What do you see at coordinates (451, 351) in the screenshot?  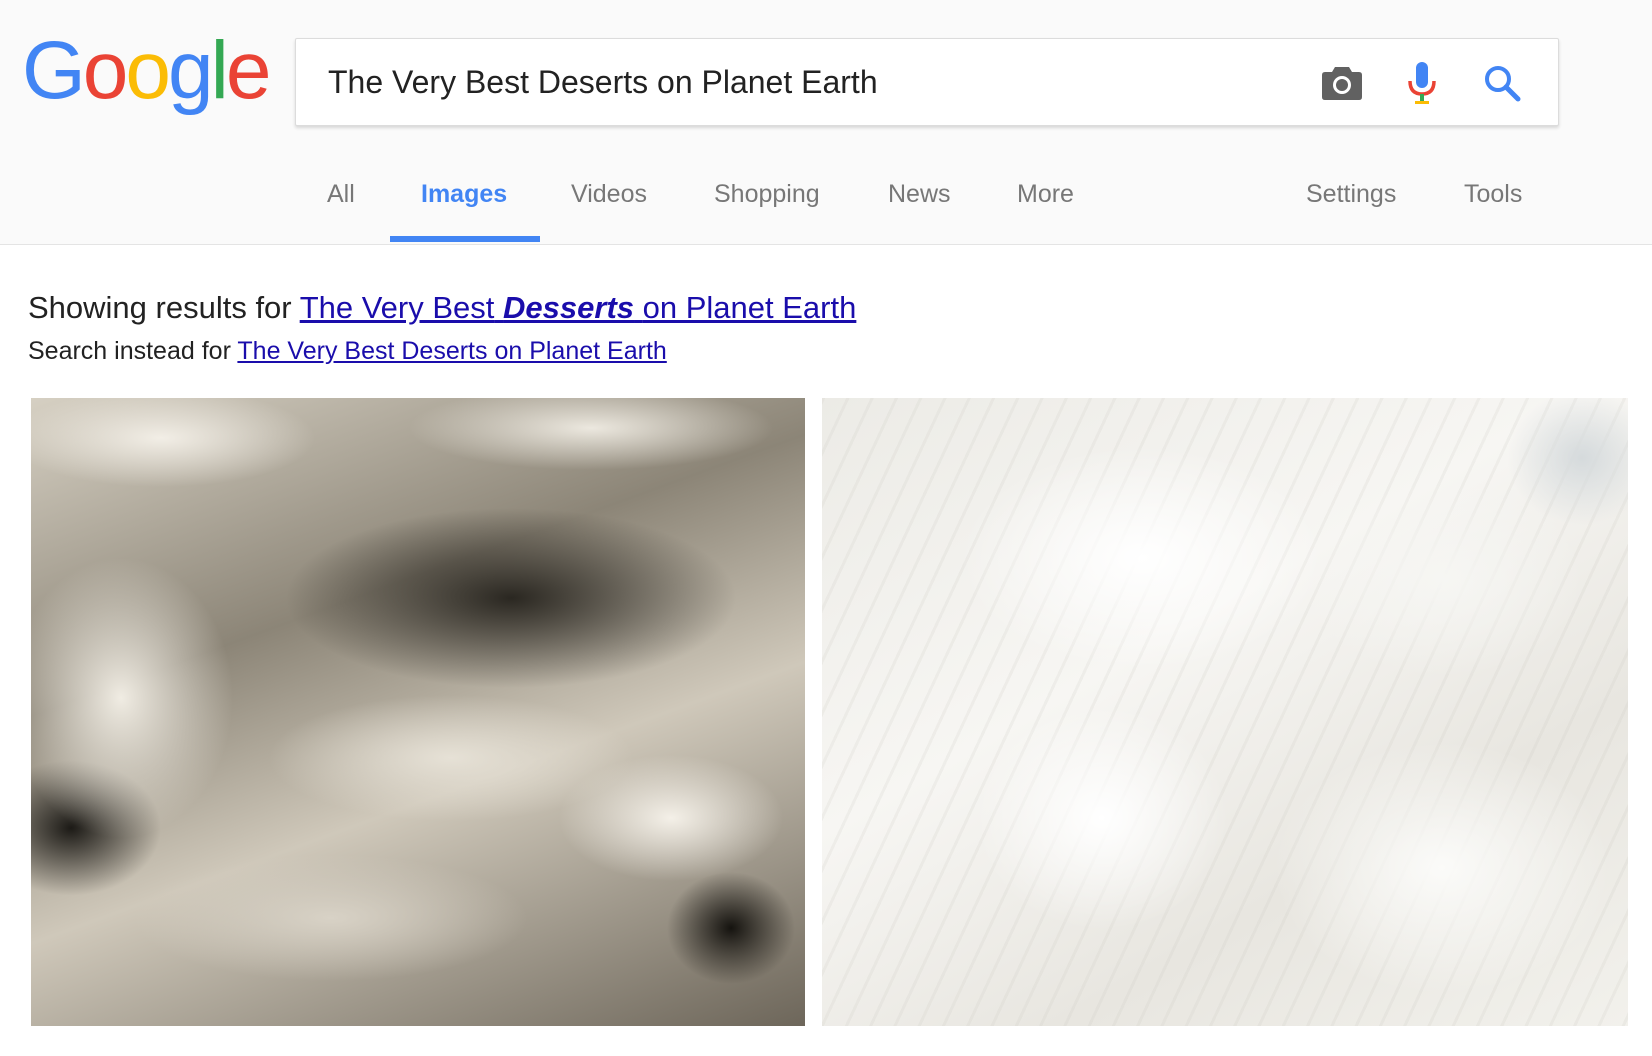 I see `original-query-link: The Very Best Deserts on Planet Earth` at bounding box center [451, 351].